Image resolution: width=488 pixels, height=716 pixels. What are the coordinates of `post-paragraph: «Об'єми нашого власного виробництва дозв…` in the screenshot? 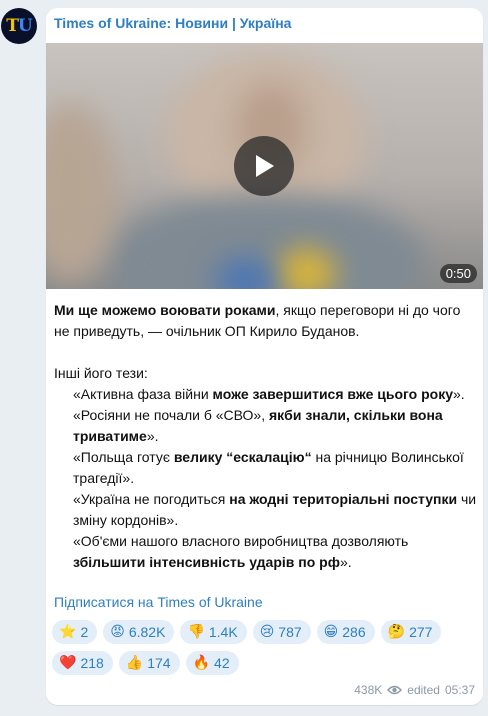 It's located at (266, 552).